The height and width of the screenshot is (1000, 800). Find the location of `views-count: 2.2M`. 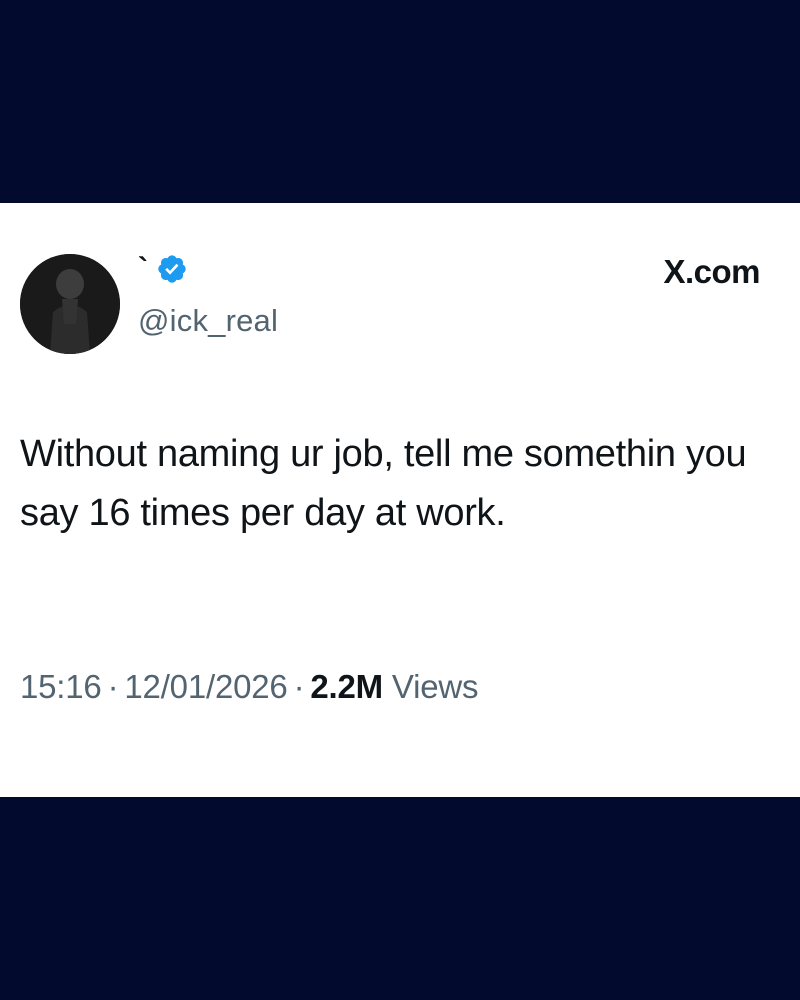

views-count: 2.2M is located at coordinates (346, 686).